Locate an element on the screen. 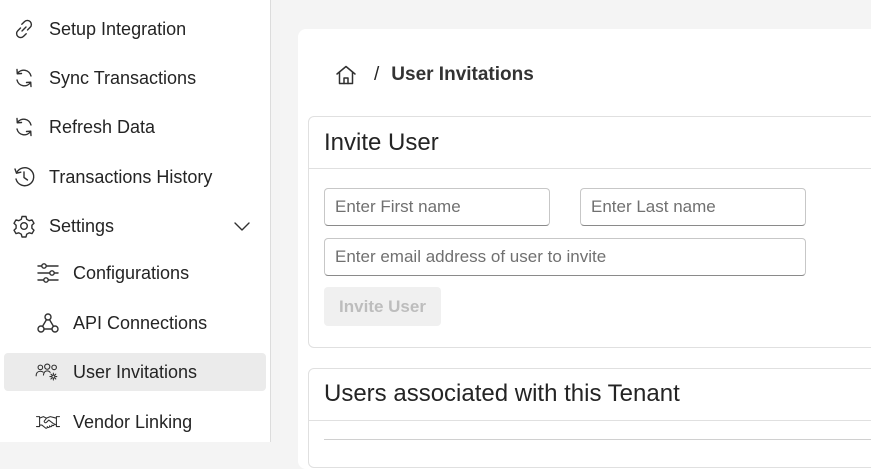 This screenshot has width=871, height=469. sidebar-item-user-invitations: User Invitations is located at coordinates (135, 372).